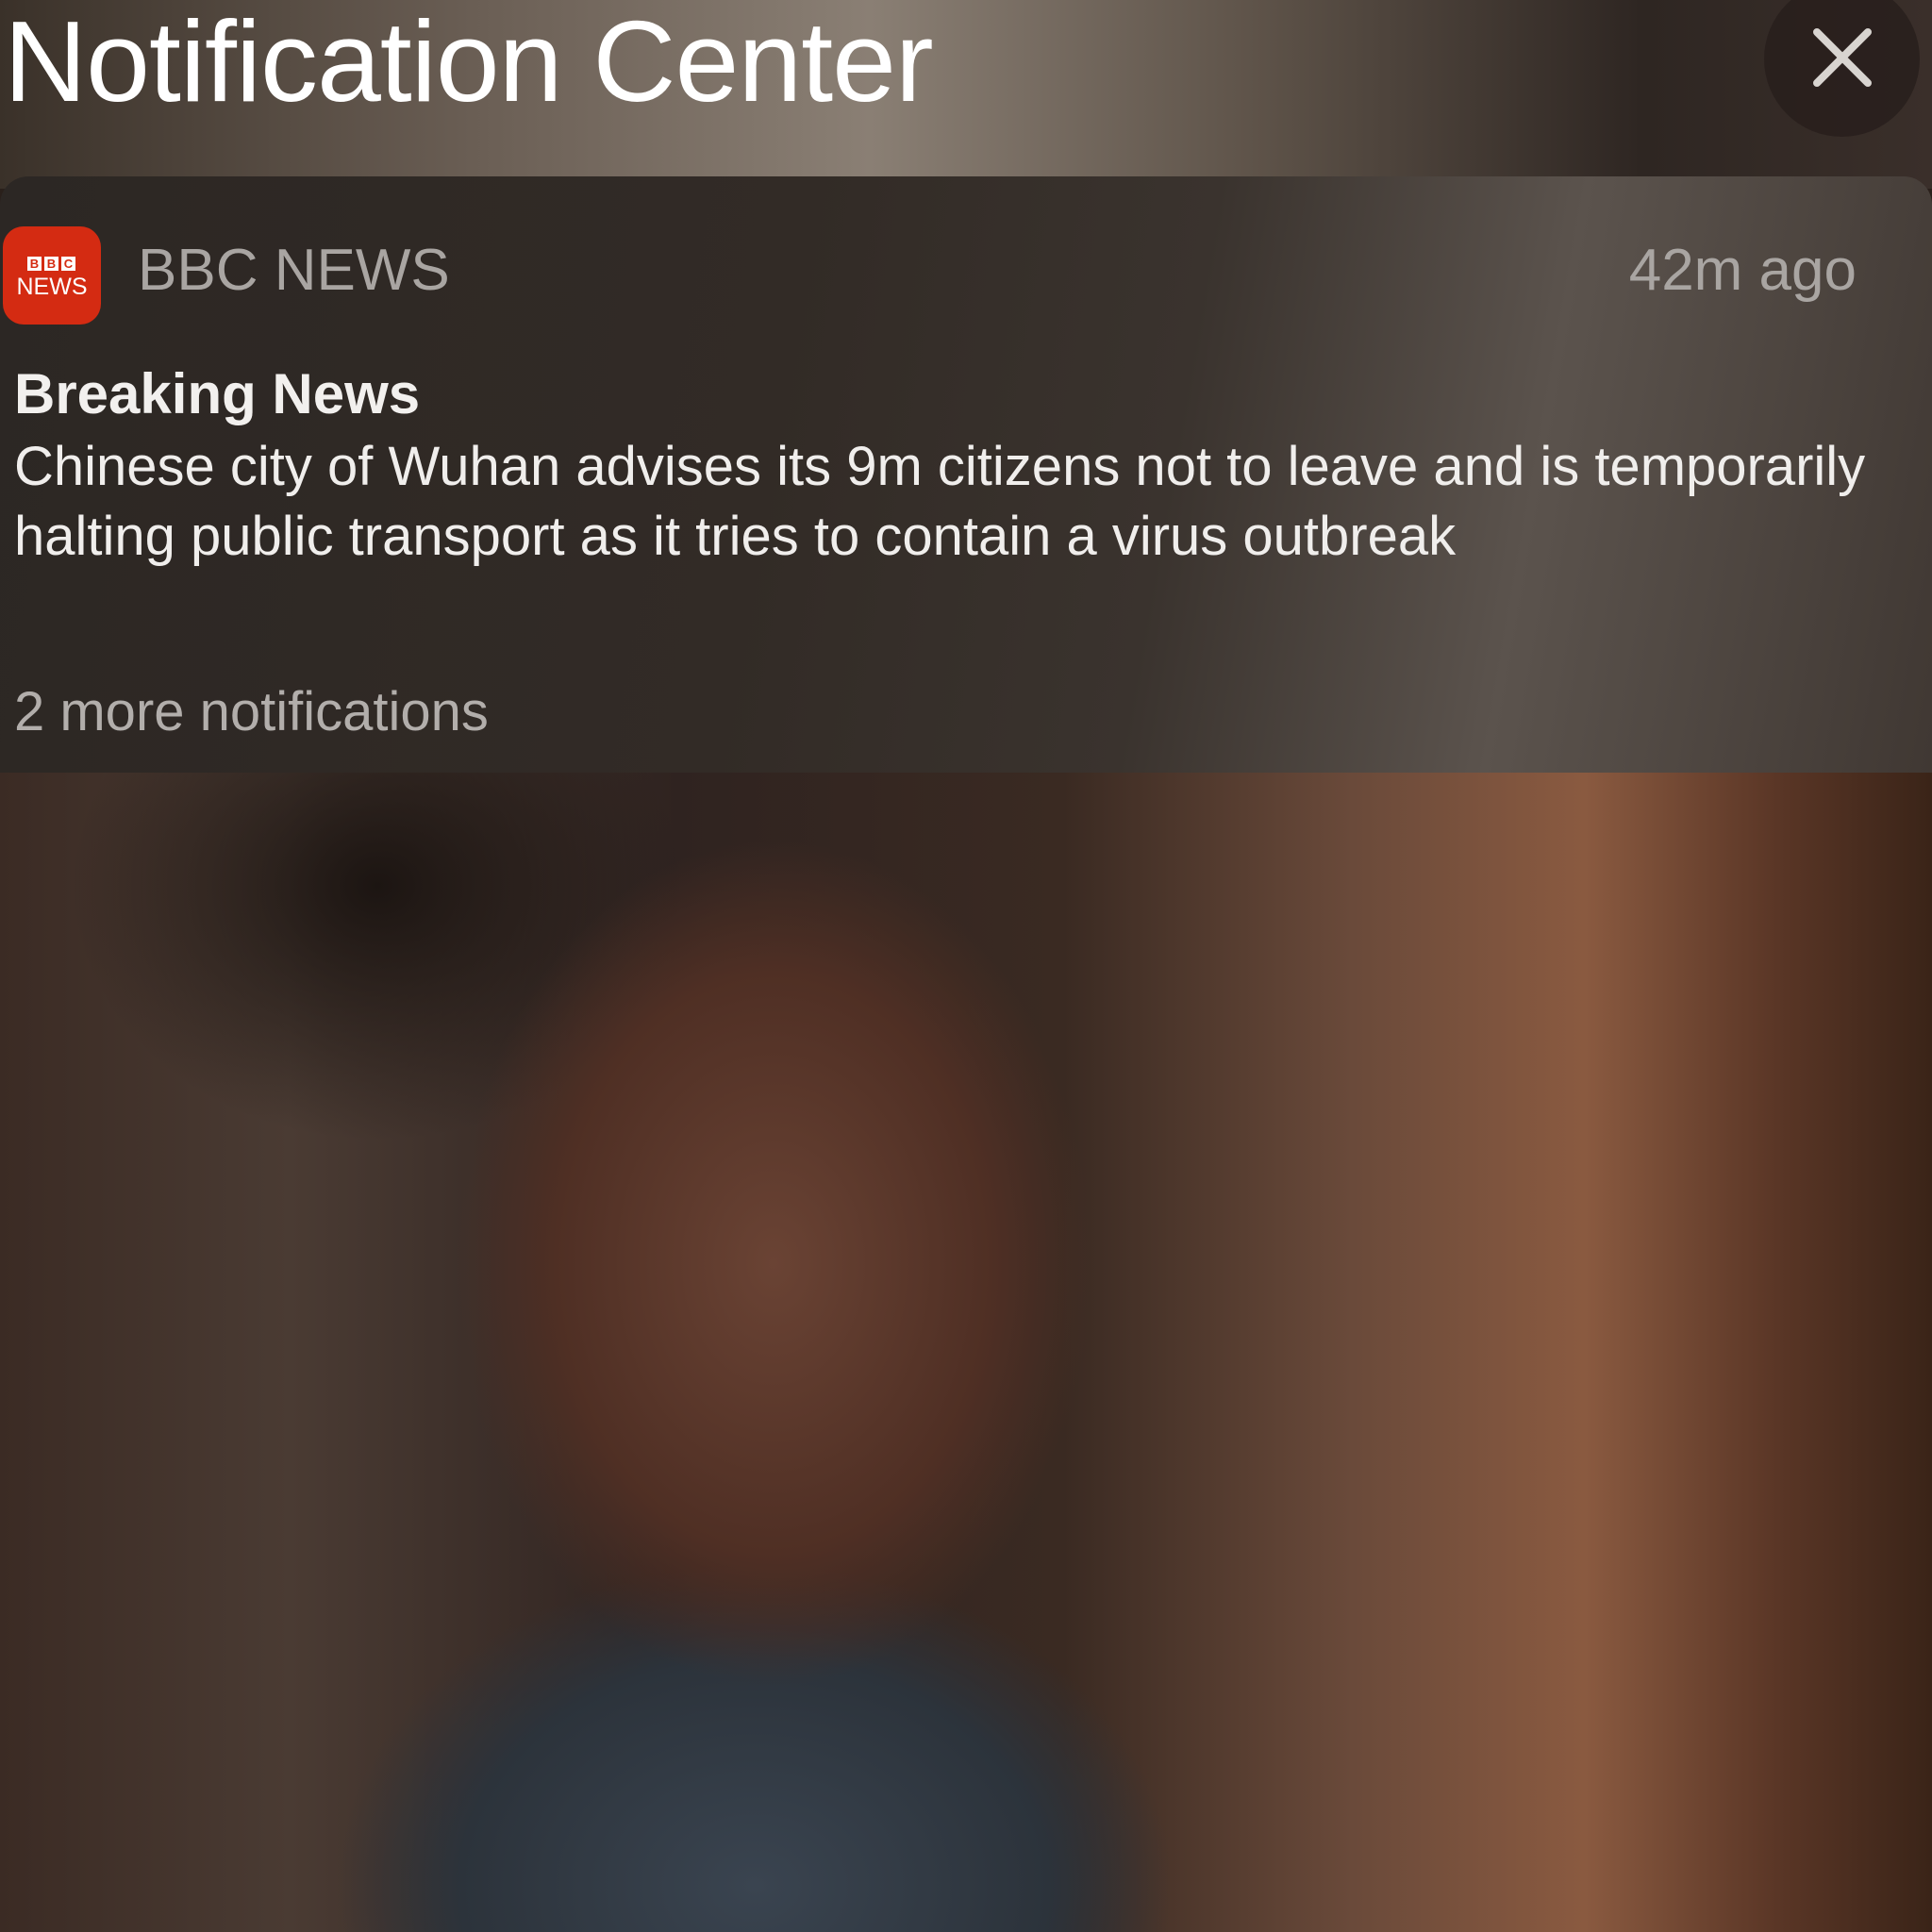 The image size is (1932, 1932). Describe the element at coordinates (469, 62) in the screenshot. I see `page-title: Notification Center` at that location.